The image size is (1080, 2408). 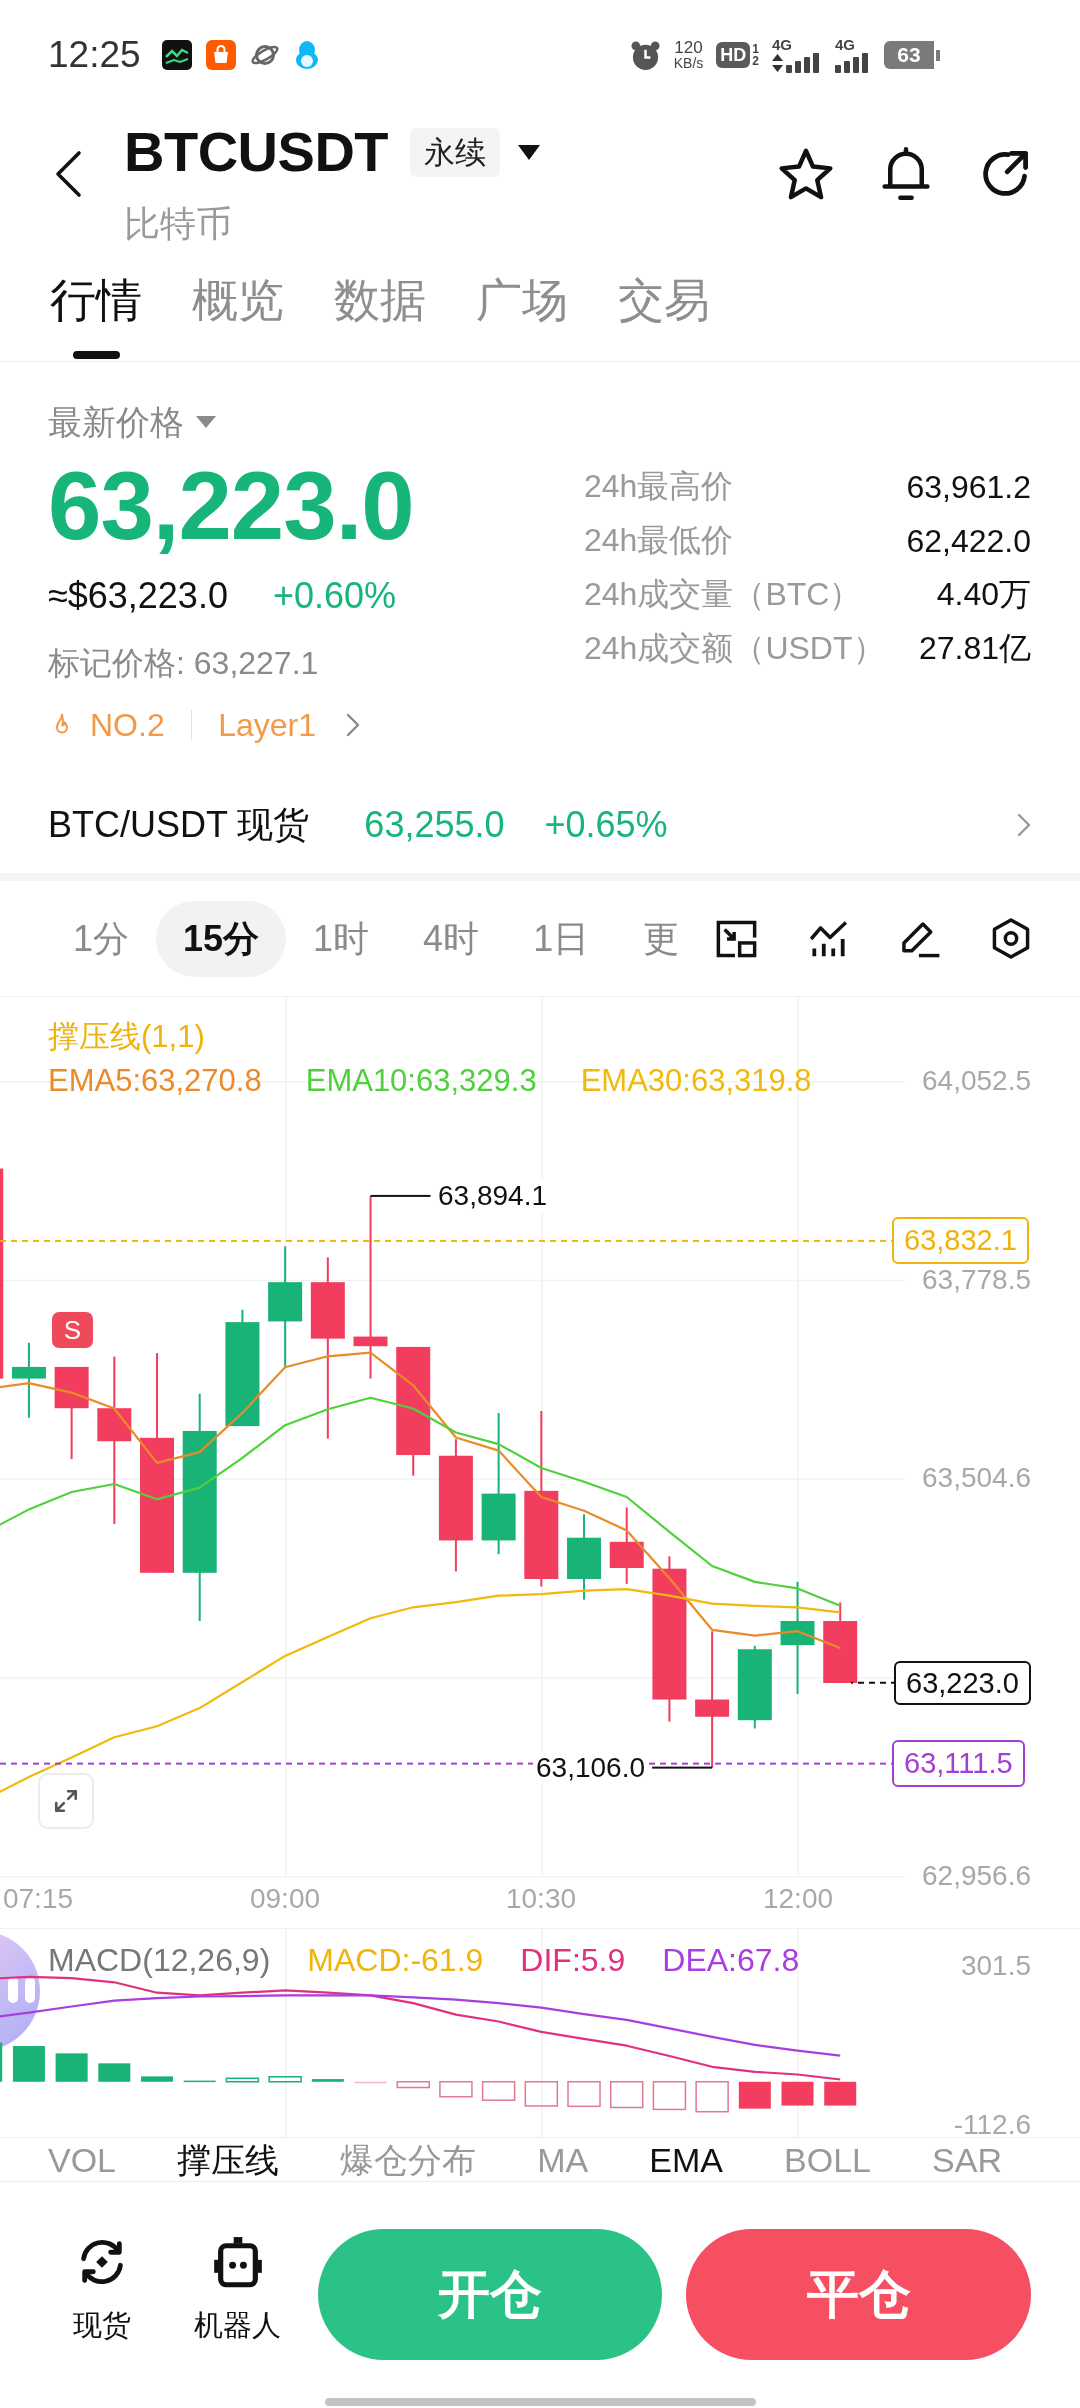 I want to click on interval-tab: 15分, so click(x=221, y=938).